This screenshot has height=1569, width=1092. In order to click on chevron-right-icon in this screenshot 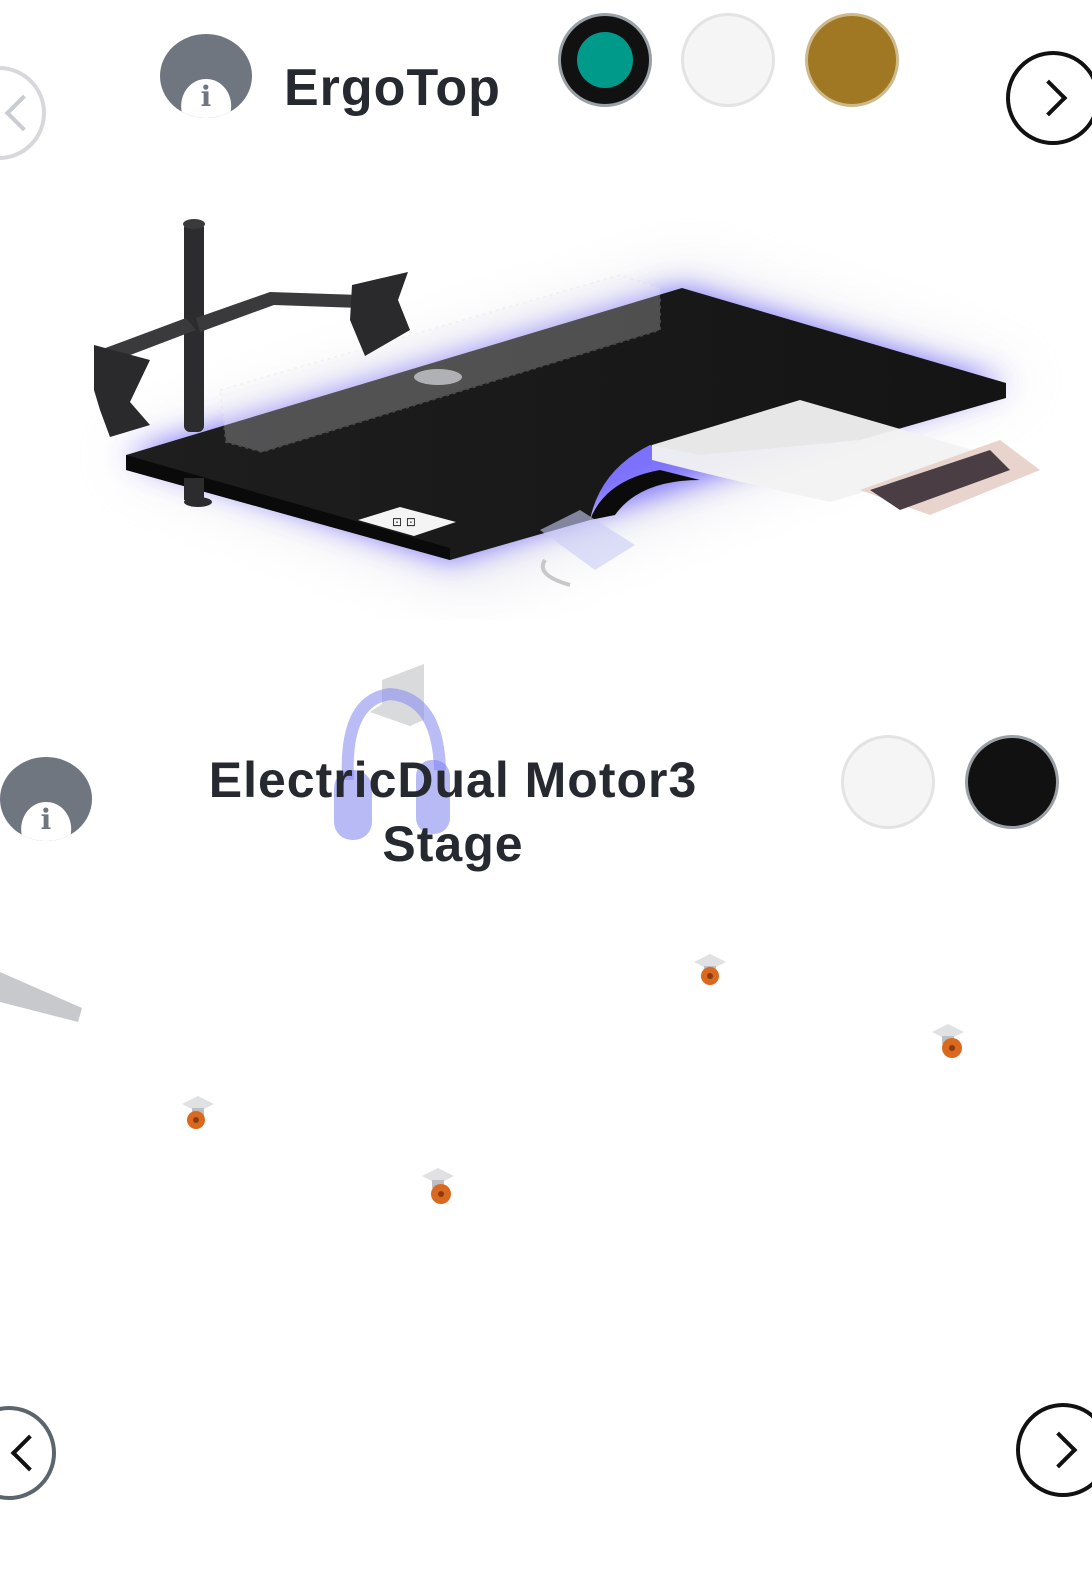, I will do `click(1049, 98)`.